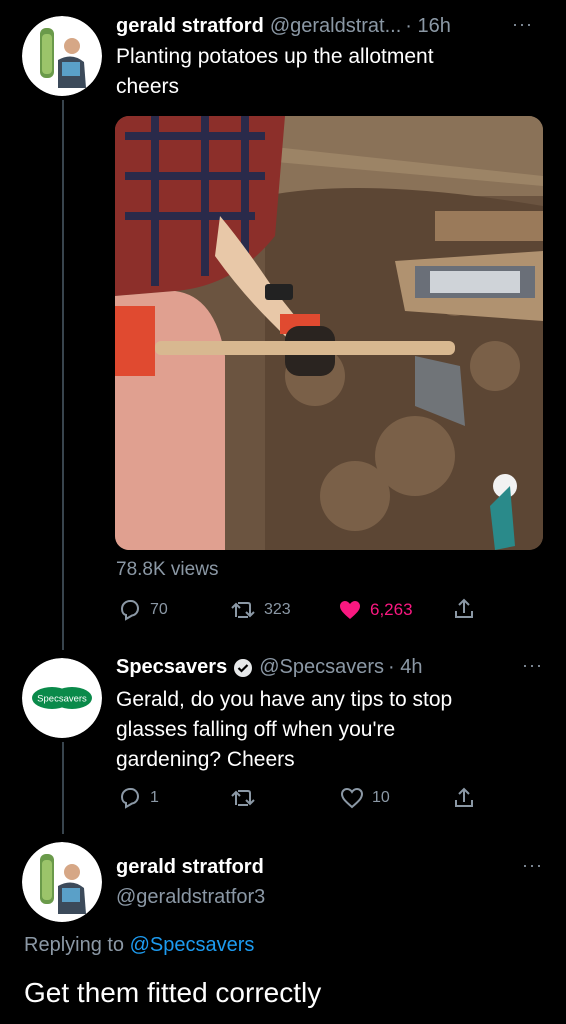 This screenshot has height=1024, width=566. What do you see at coordinates (391, 609) in the screenshot?
I see `like-count: 6,263` at bounding box center [391, 609].